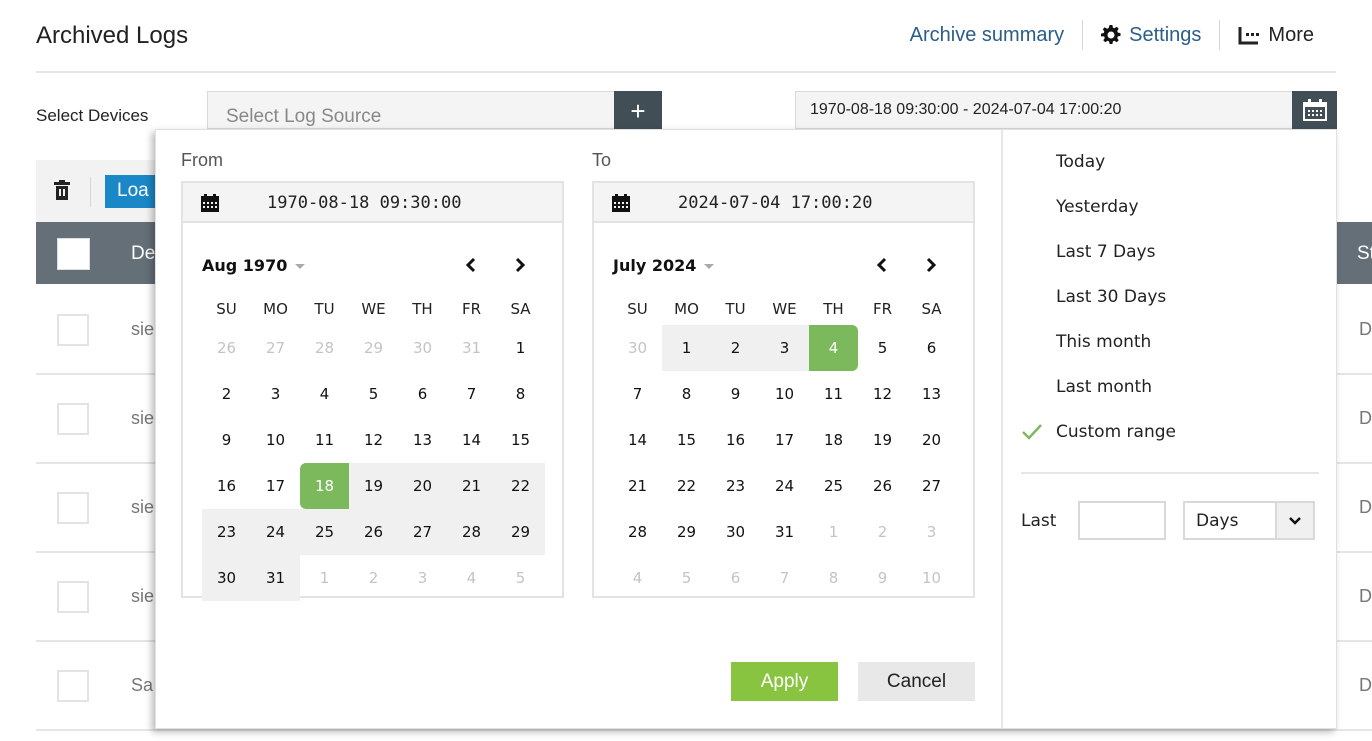  I want to click on last-count-input, so click(1122, 520).